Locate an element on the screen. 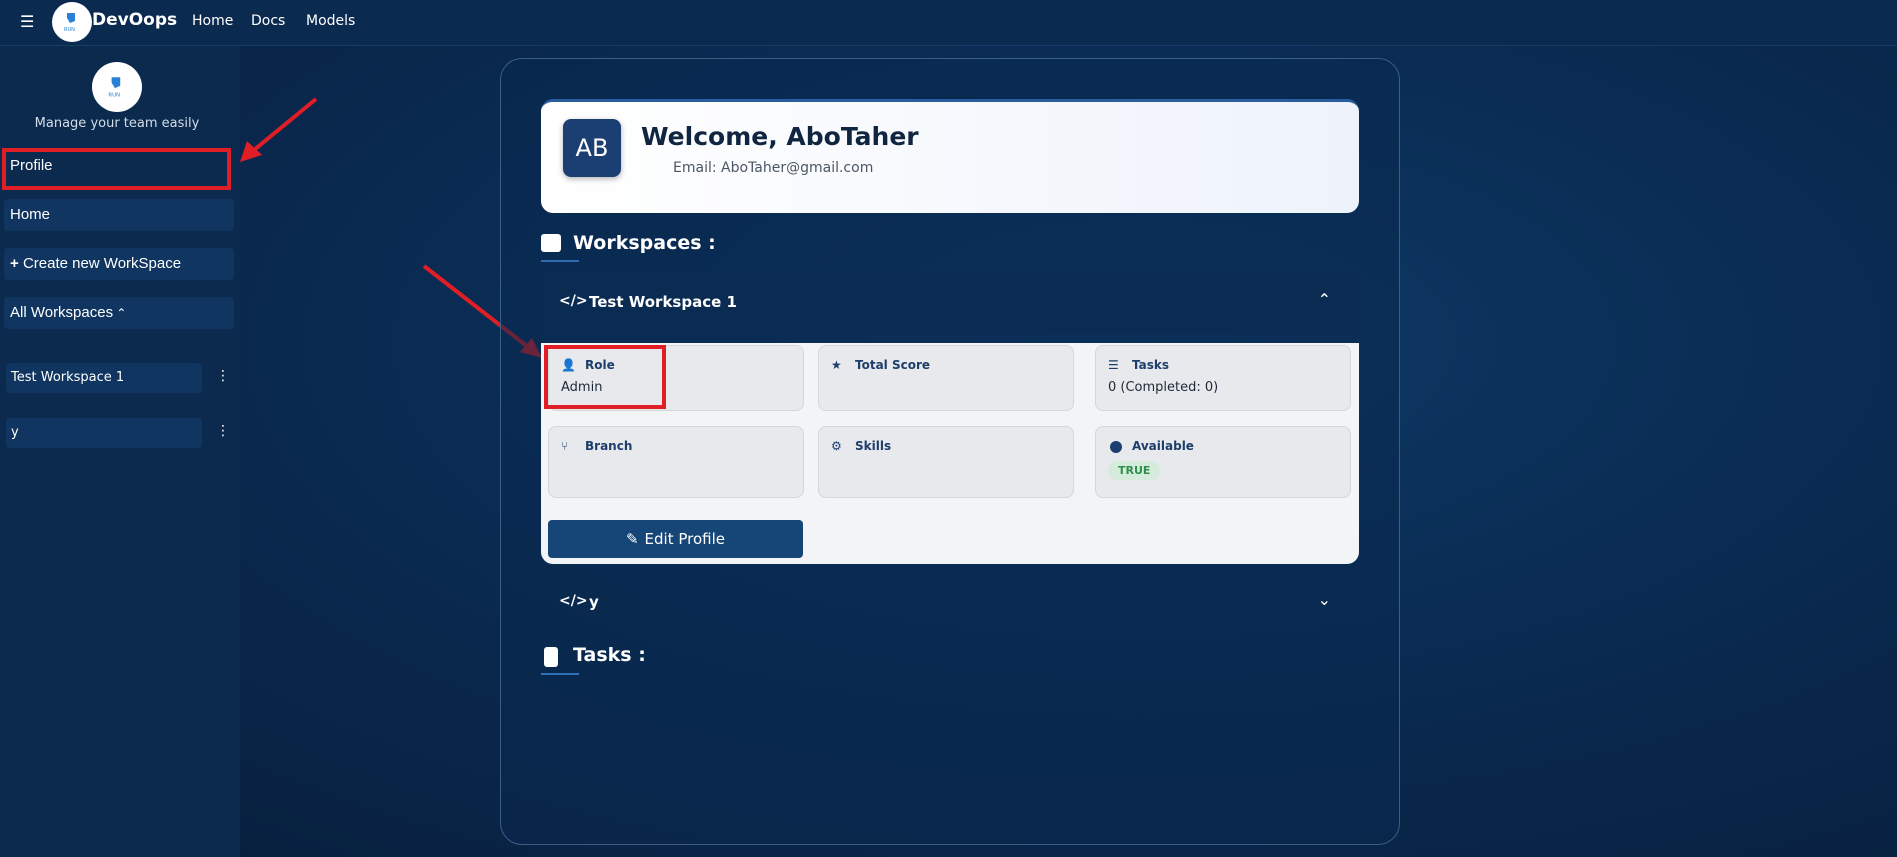  tile-label: Skills is located at coordinates (873, 446).